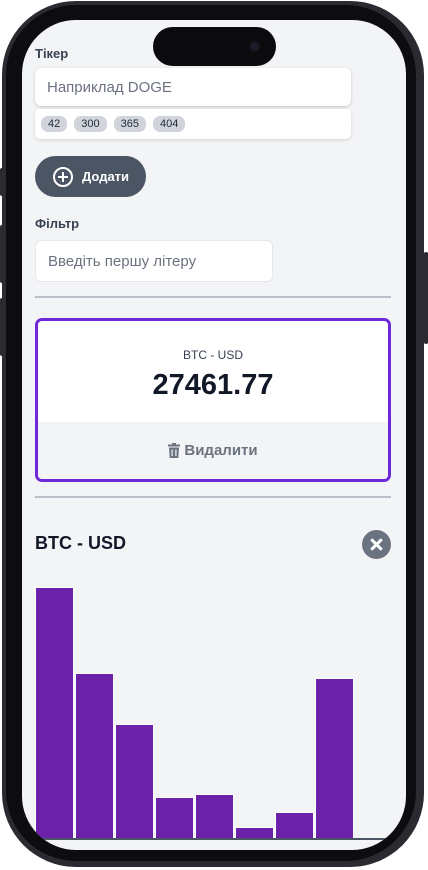 The image size is (428, 870). What do you see at coordinates (254, 46) in the screenshot?
I see `camera-icon` at bounding box center [254, 46].